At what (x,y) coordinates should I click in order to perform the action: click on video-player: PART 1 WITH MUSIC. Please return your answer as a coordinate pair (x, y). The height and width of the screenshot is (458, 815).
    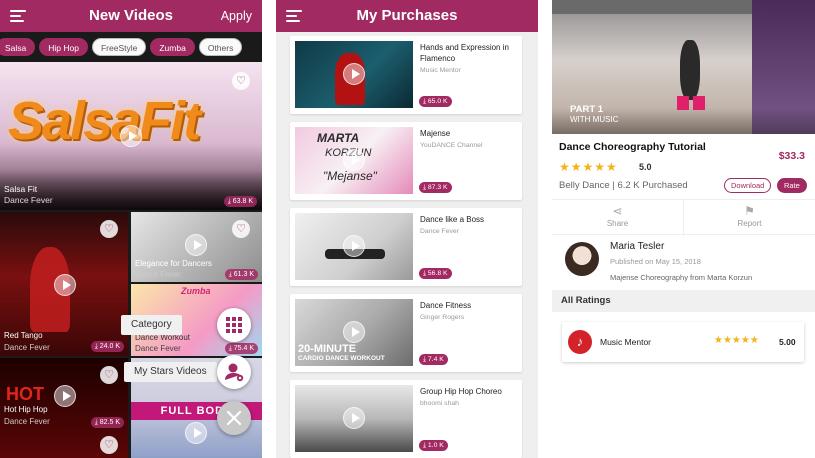
    Looking at the image, I should click on (683, 67).